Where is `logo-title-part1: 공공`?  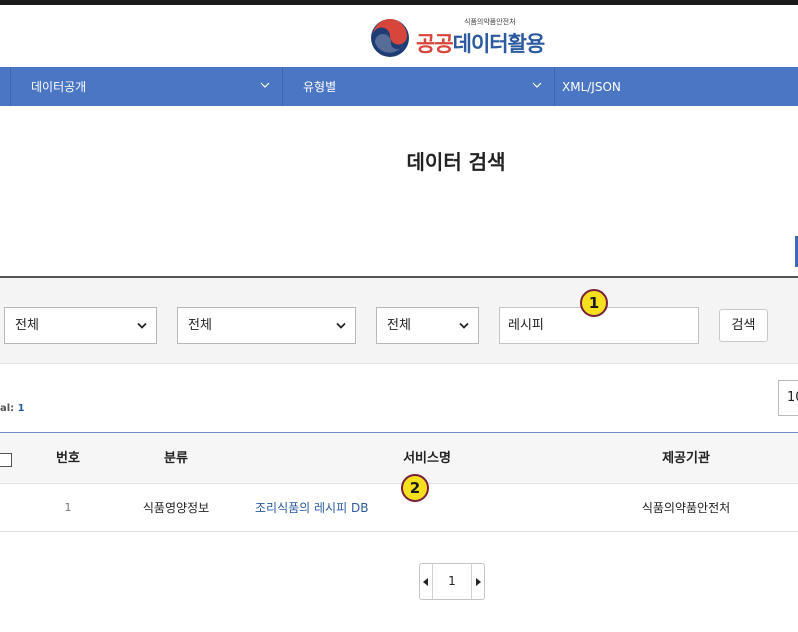 logo-title-part1: 공공 is located at coordinates (435, 44).